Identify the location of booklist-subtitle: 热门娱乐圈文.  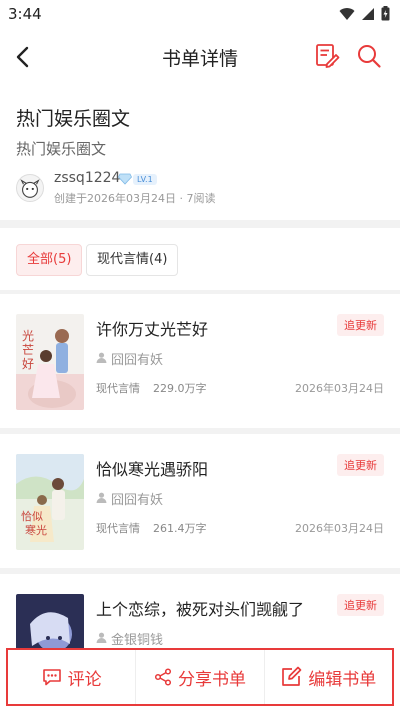
(61, 149).